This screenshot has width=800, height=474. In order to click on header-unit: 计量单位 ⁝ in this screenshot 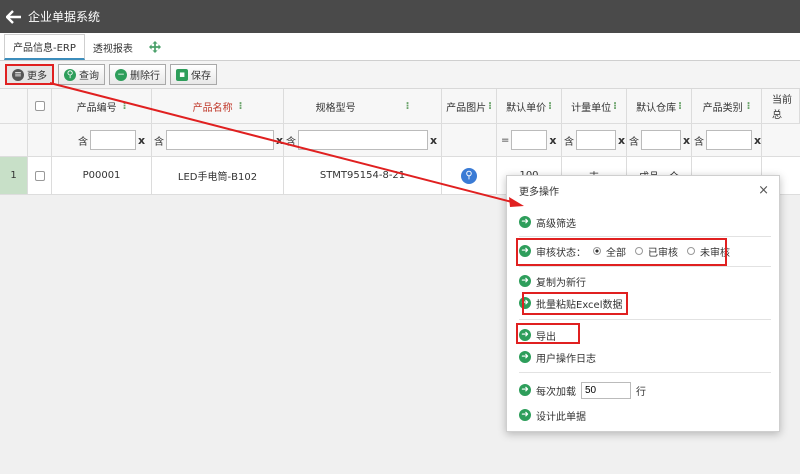, I will do `click(594, 106)`.